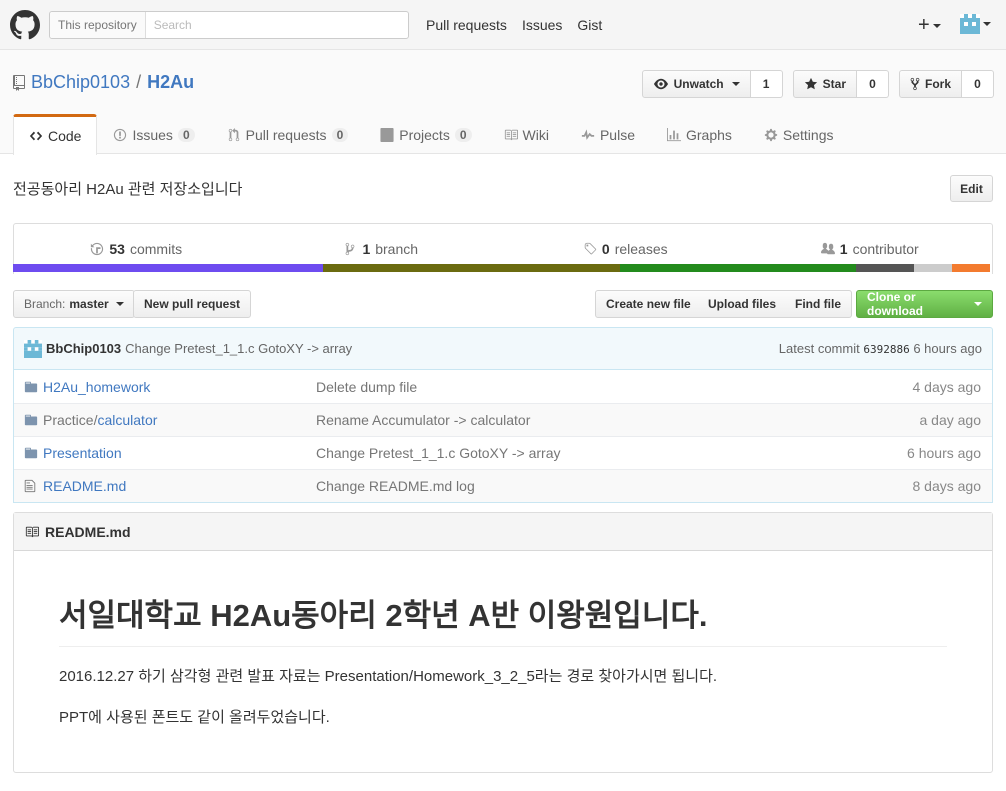 This screenshot has height=791, width=1006. I want to click on tab-label: Wiki, so click(535, 134).